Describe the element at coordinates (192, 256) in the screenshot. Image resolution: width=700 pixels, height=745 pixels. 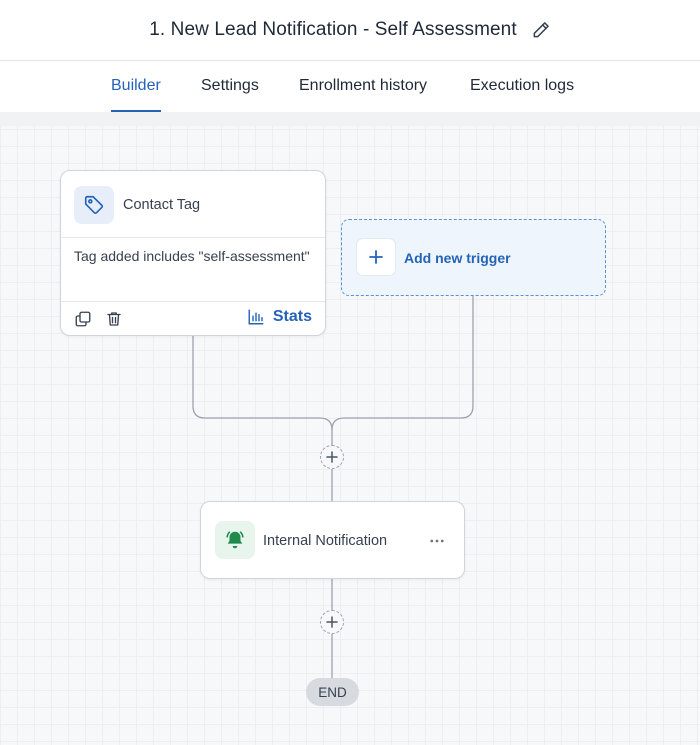
I see `trigger-description: Tag added includes "self-assessment"` at that location.